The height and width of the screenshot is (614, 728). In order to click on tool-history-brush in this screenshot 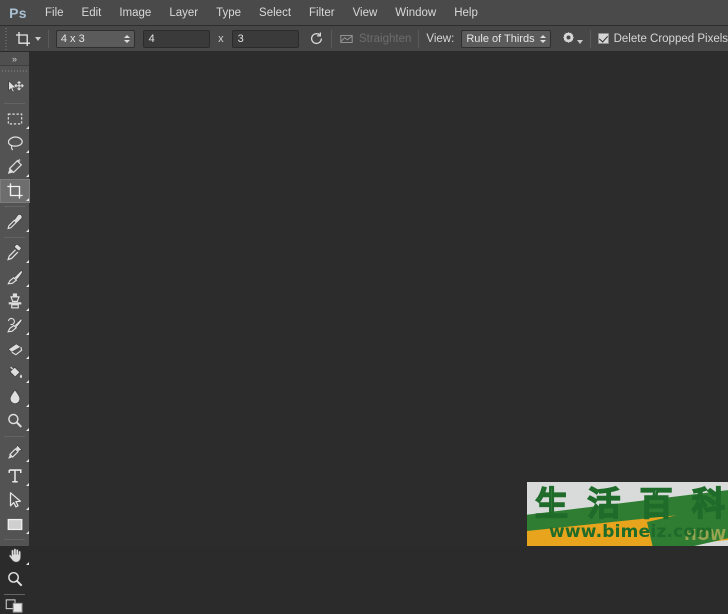, I will do `click(15, 325)`.